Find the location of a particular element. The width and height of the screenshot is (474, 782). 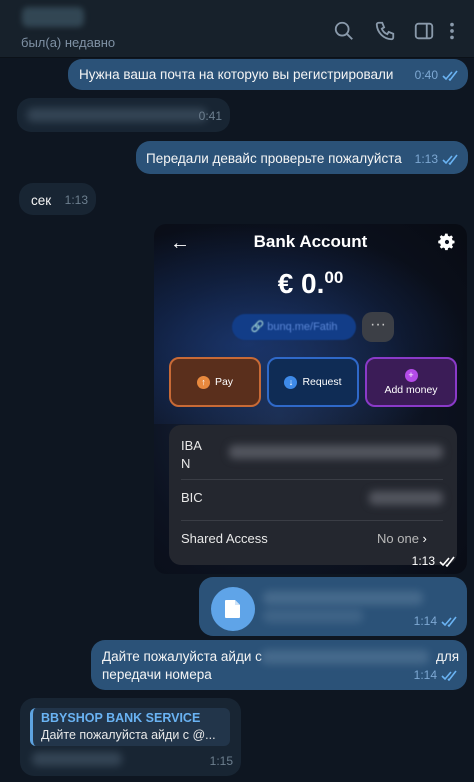

more-button: ··· is located at coordinates (378, 327).